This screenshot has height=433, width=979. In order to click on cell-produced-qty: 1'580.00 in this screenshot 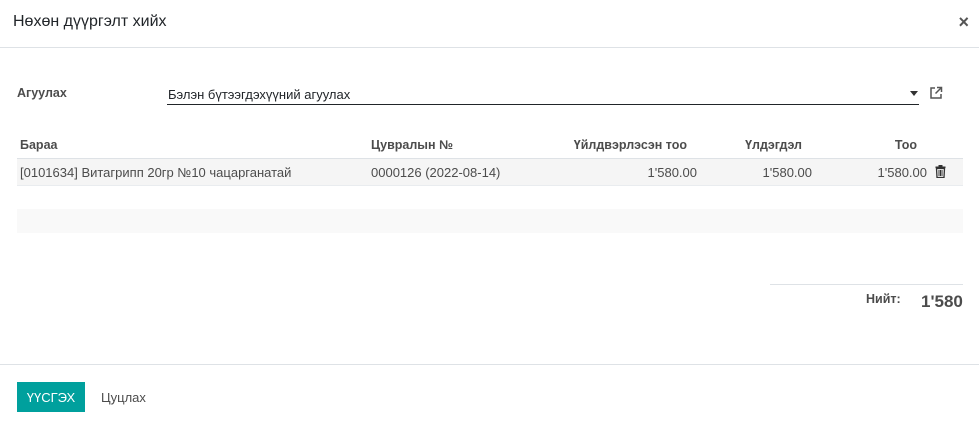, I will do `click(672, 172)`.